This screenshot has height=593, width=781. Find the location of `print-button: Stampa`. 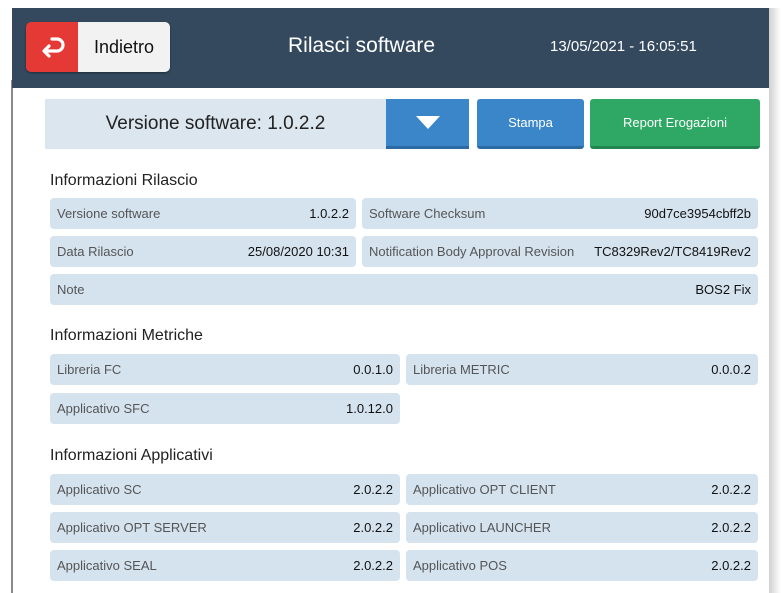

print-button: Stampa is located at coordinates (530, 124).